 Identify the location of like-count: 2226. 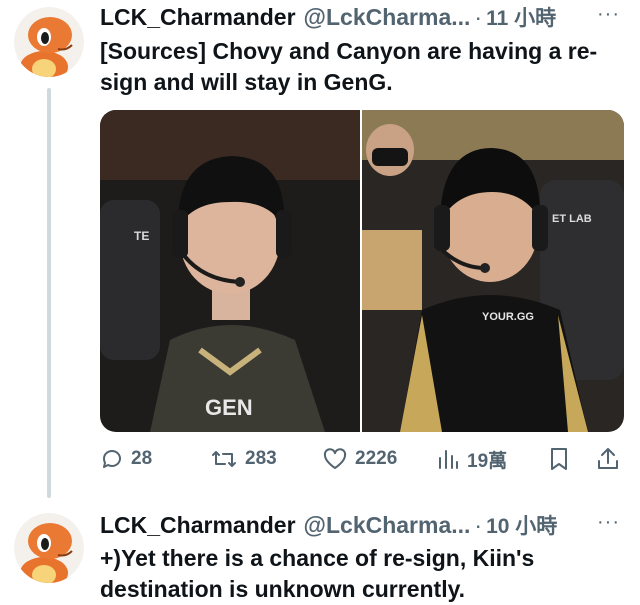
(376, 458).